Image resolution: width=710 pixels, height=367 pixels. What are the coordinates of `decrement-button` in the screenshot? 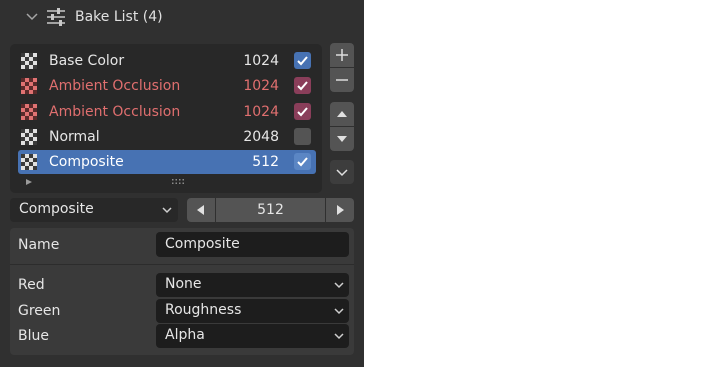 It's located at (201, 210).